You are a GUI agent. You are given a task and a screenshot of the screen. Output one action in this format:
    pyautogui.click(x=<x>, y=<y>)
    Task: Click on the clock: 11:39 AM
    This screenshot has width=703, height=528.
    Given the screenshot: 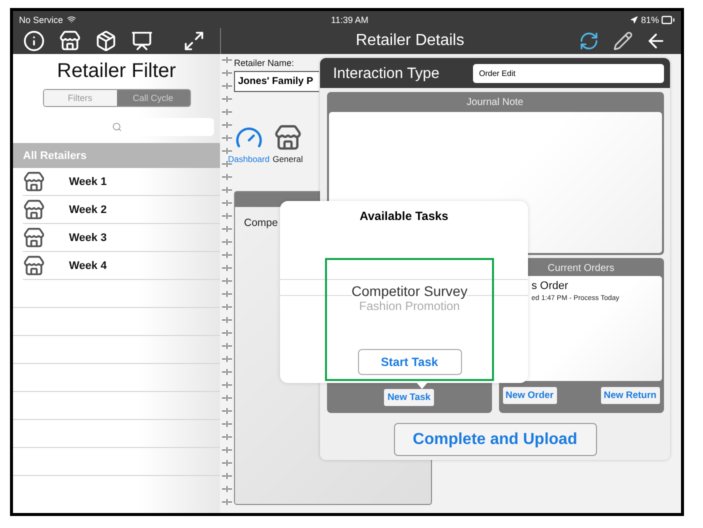 What is the action you would take?
    pyautogui.click(x=349, y=19)
    